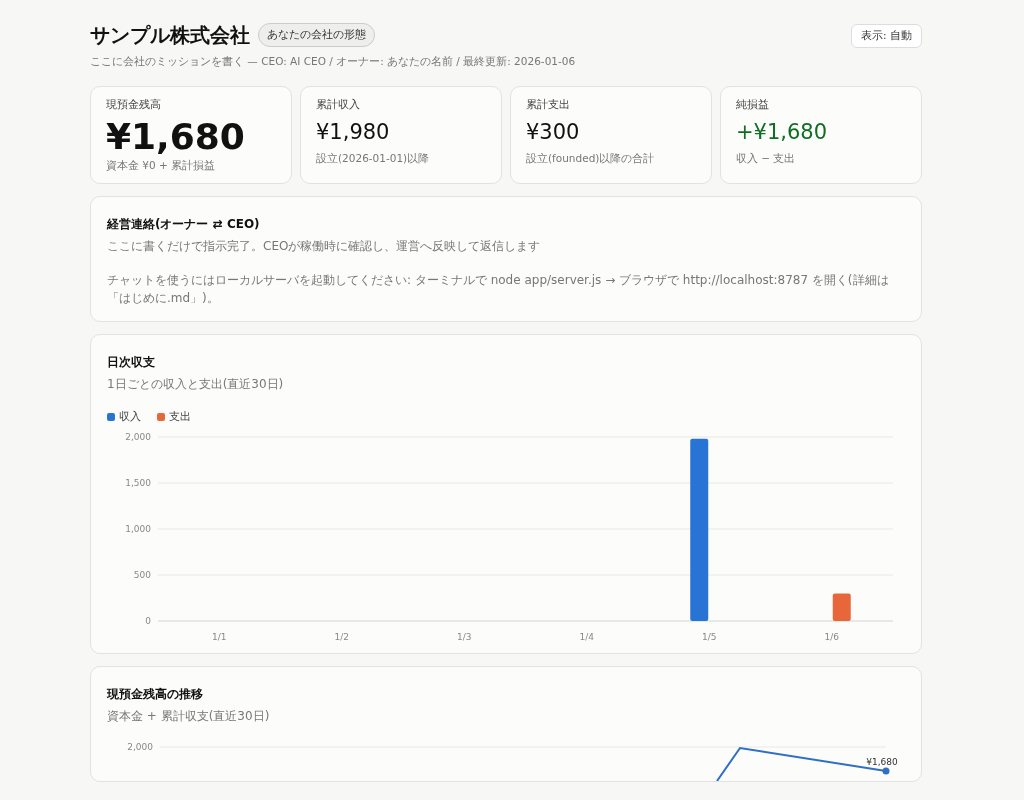 The width and height of the screenshot is (1024, 800). I want to click on axis-tick-label: 0, so click(148, 621).